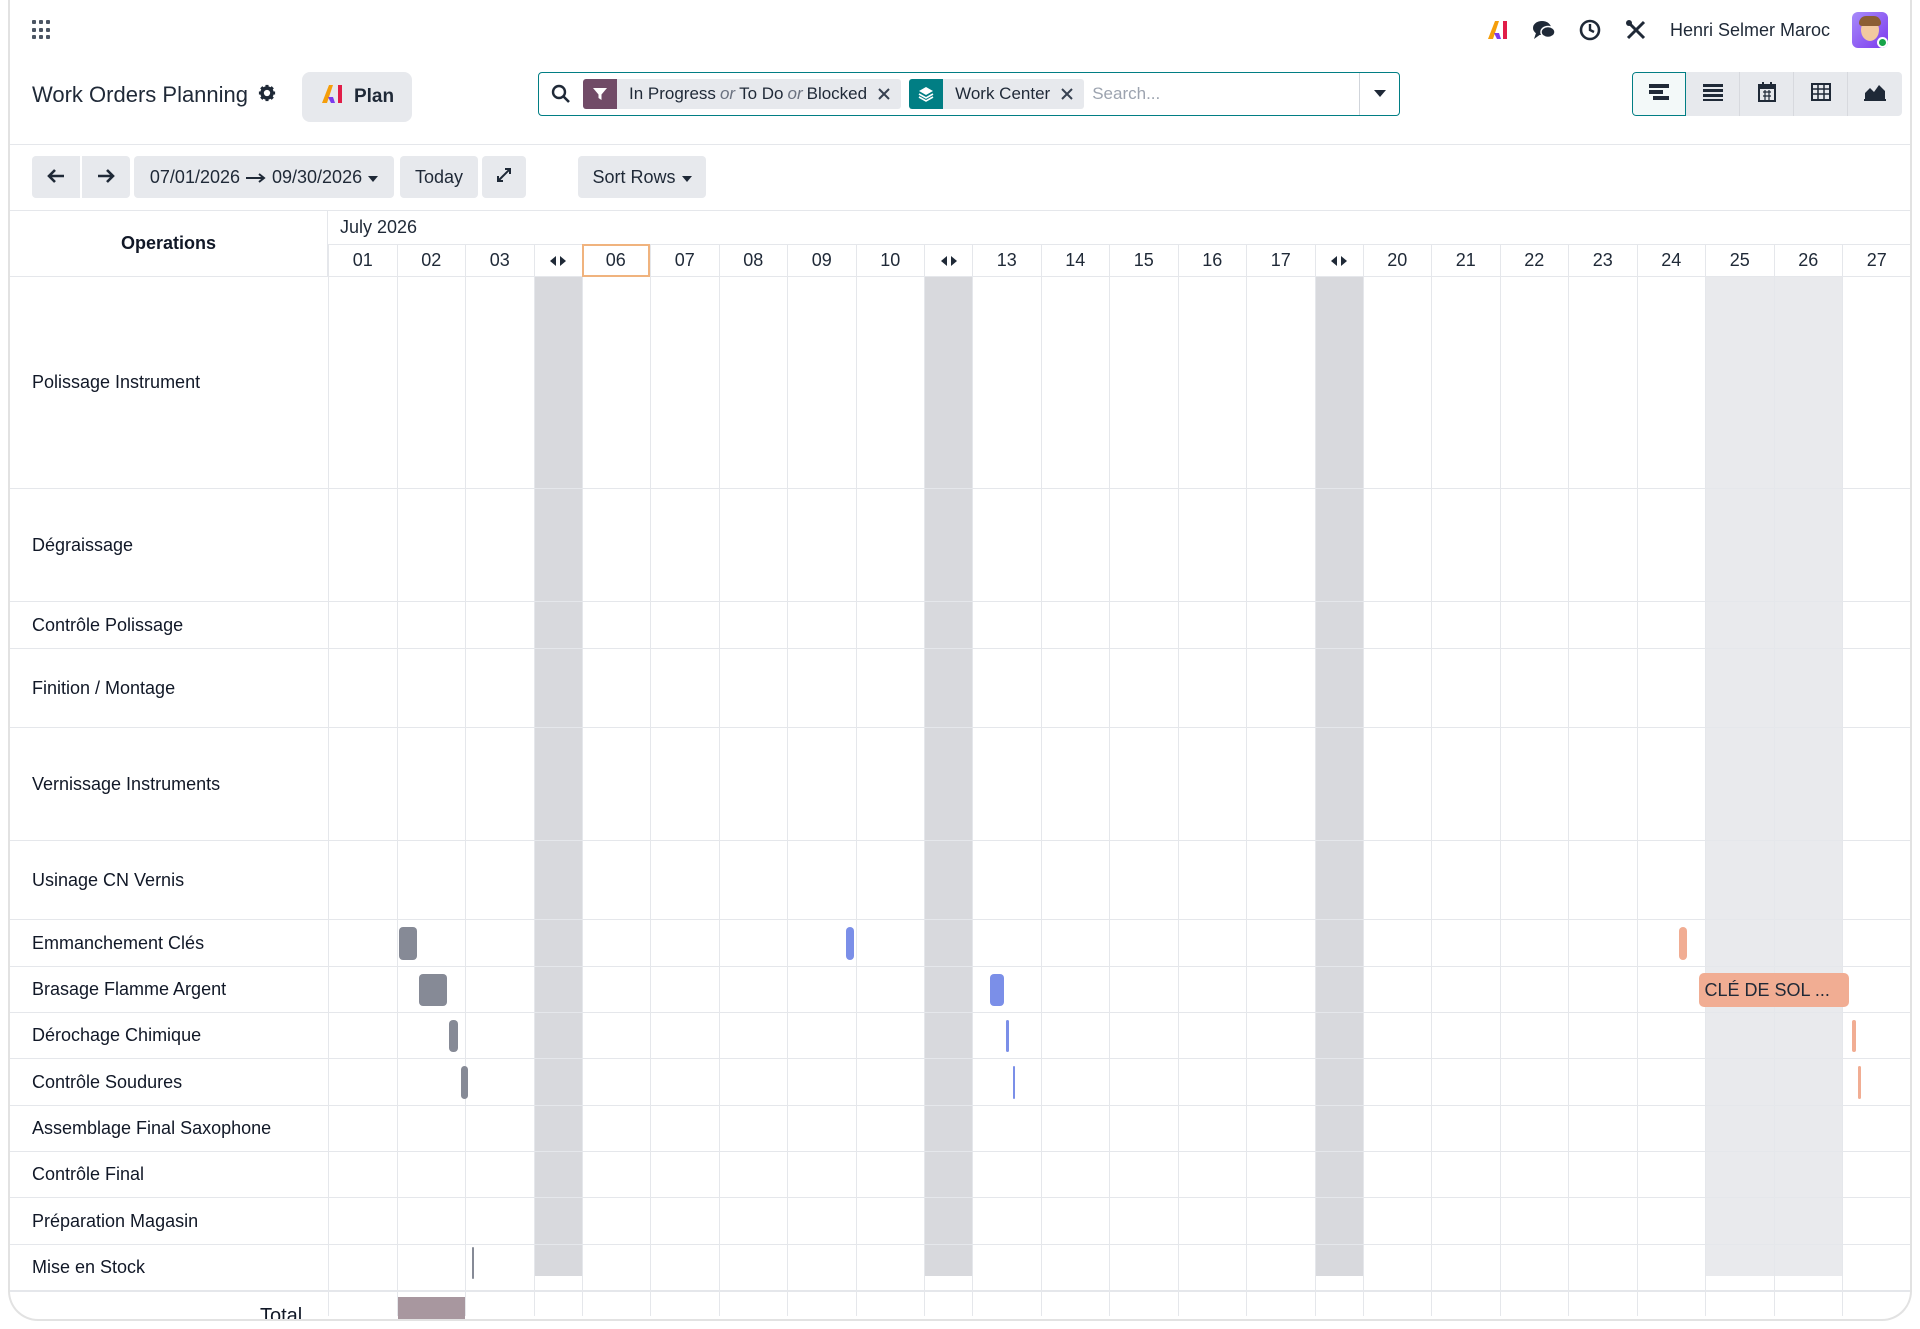 This screenshot has height=1329, width=1920. I want to click on facet-value: Work Center, so click(1003, 93).